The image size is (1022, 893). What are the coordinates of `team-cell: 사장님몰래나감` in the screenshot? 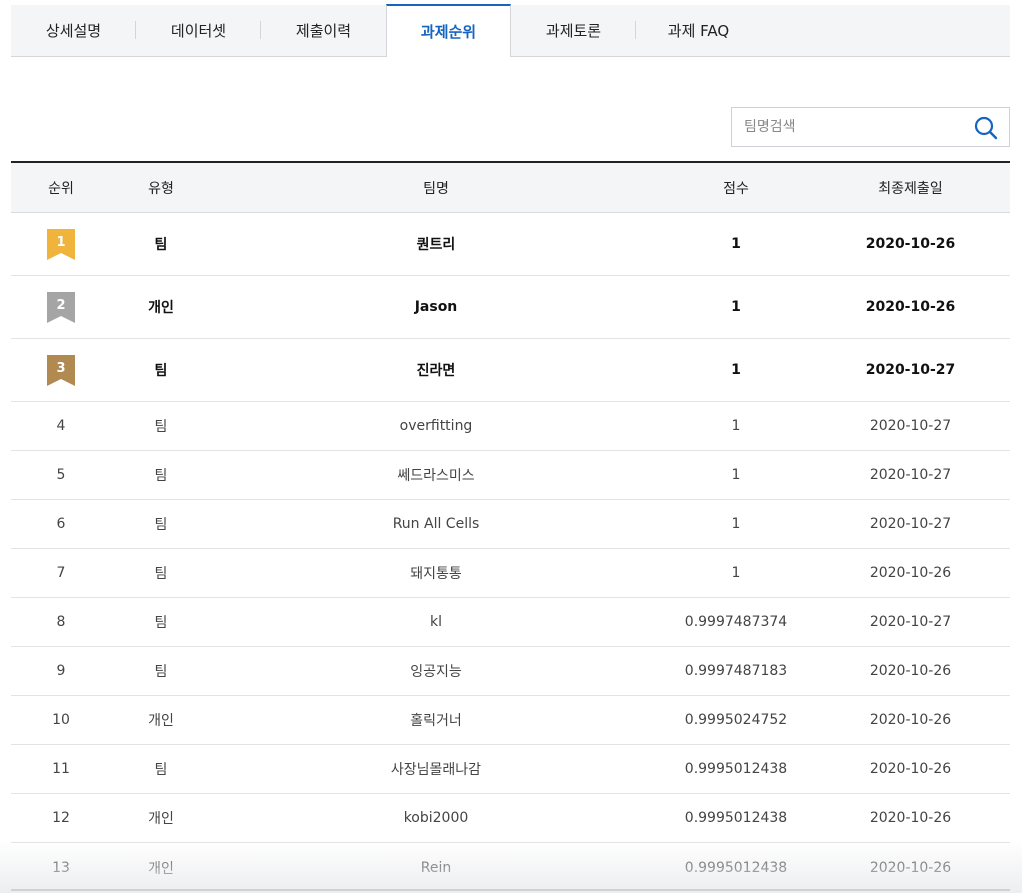 It's located at (436, 770).